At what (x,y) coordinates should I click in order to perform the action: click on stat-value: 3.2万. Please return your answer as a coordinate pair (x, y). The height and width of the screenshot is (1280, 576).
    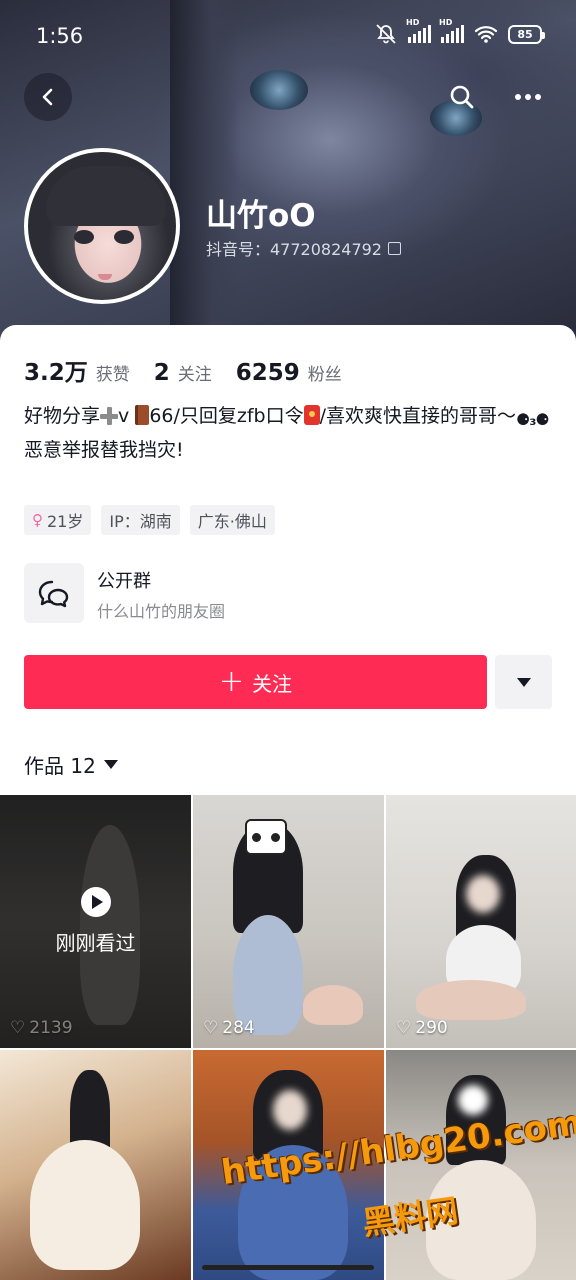
    Looking at the image, I should click on (56, 373).